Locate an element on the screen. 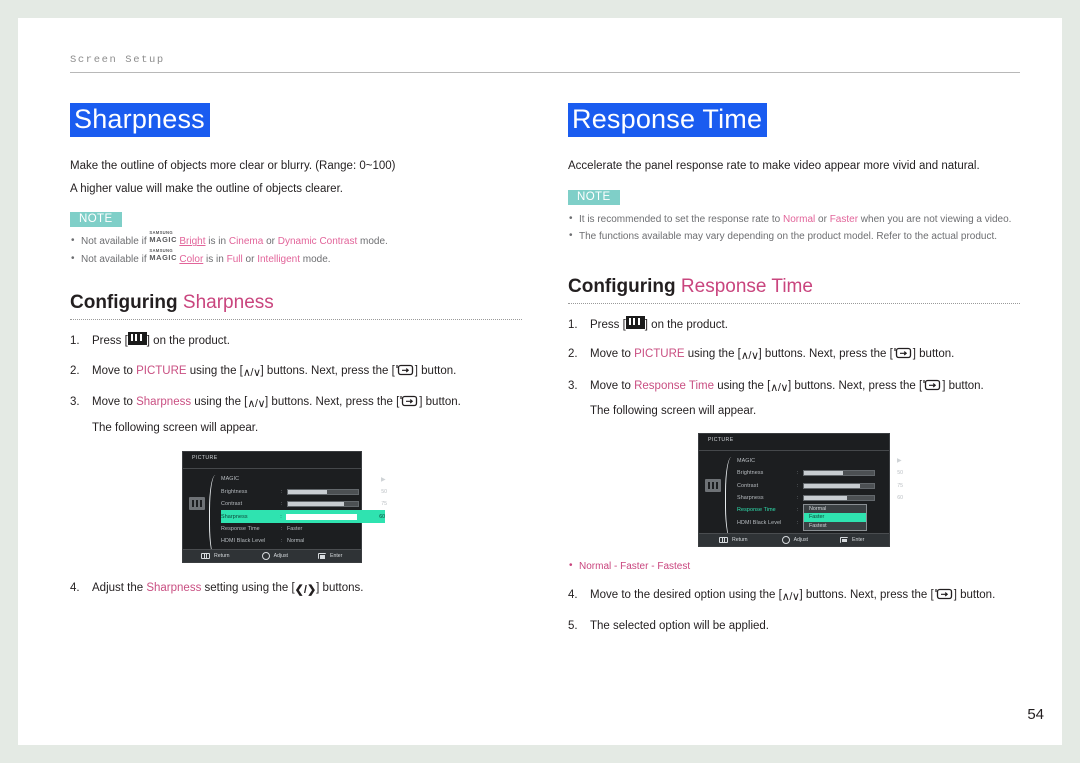 This screenshot has width=1080, height=763. osd-row-contrast: Contrast : 75 is located at coordinates (304, 504).